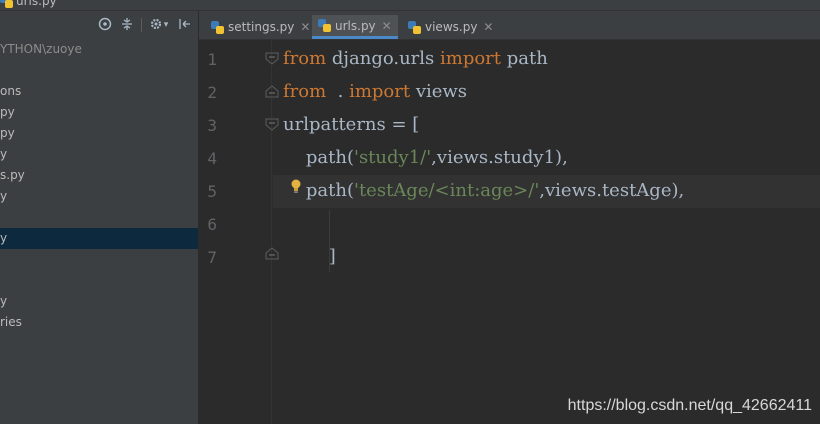 The width and height of the screenshot is (820, 424). I want to click on sidebar-toolbar: ▾, so click(99, 25).